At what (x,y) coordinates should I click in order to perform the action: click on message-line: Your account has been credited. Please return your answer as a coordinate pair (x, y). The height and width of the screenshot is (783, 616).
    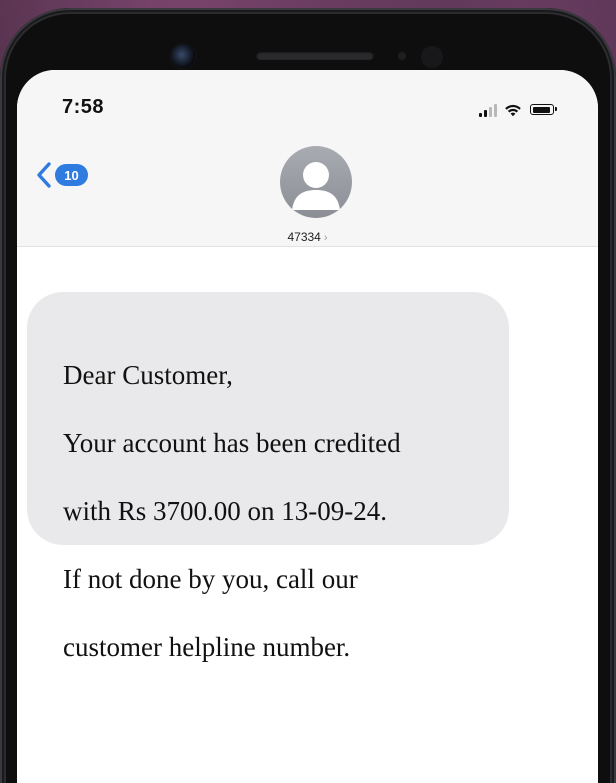
    Looking at the image, I should click on (232, 443).